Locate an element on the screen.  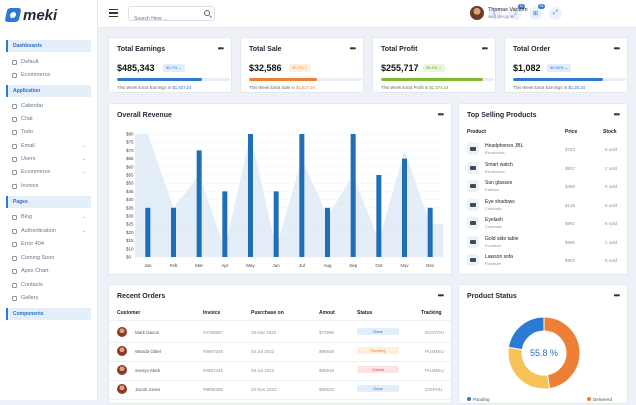
sidebar-item-label: Coming Soon is located at coordinates (38, 258).